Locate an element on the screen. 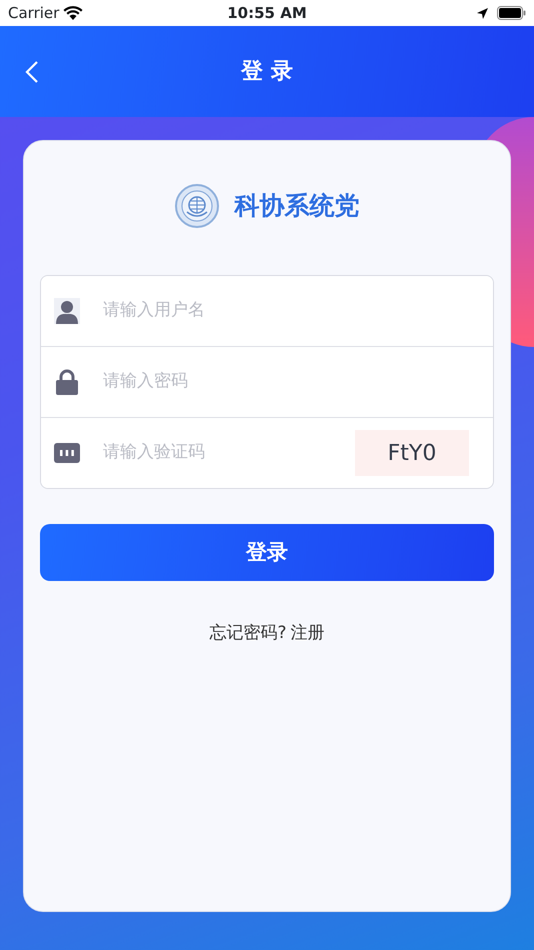  input-field: 请输入验证码 FtY0 is located at coordinates (267, 453).